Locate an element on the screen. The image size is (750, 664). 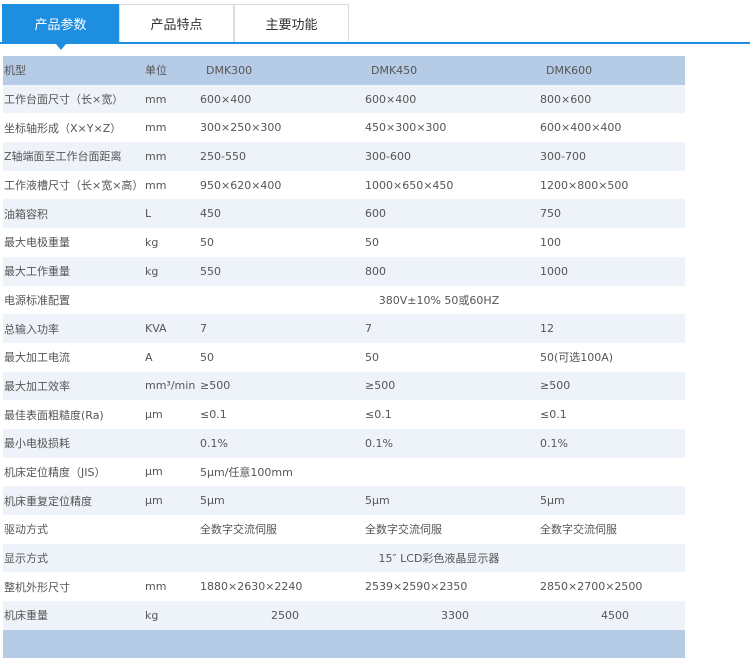
table-cell: 5μm is located at coordinates (212, 501).